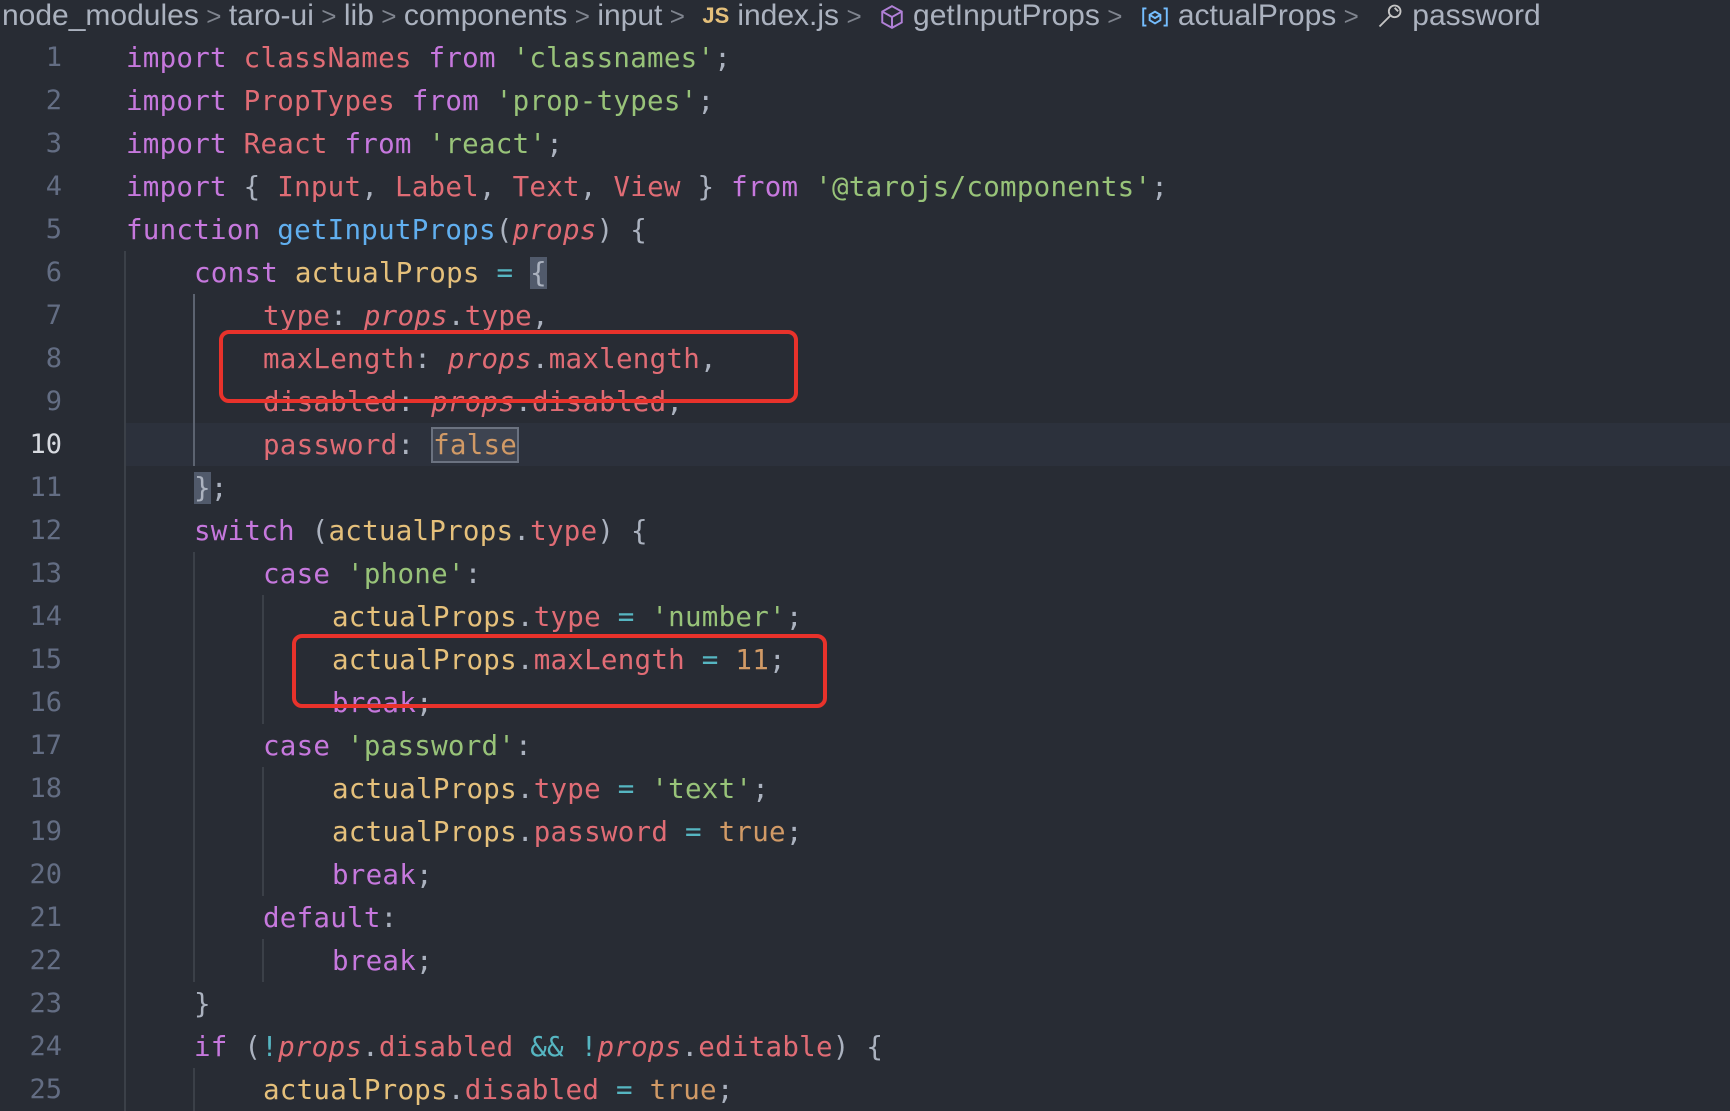 This screenshot has width=1730, height=1111. What do you see at coordinates (865, 229) in the screenshot?
I see `code-line-5: 5 function getInputProps(props) {` at bounding box center [865, 229].